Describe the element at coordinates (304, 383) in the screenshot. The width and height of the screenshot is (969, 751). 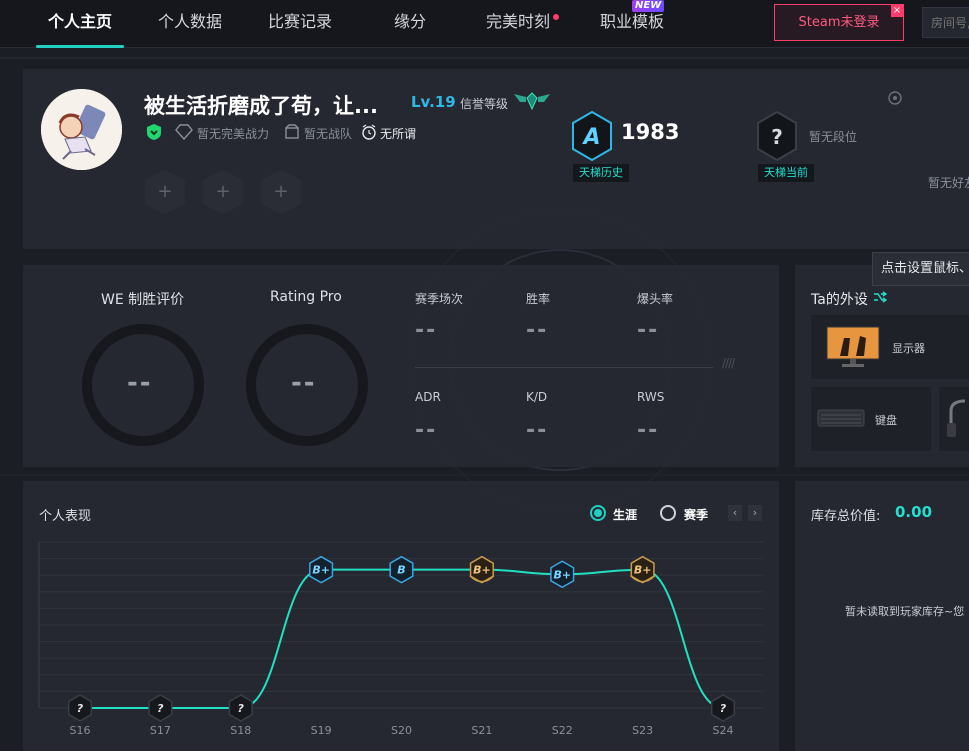
I see `rating-pro-value: --` at that location.